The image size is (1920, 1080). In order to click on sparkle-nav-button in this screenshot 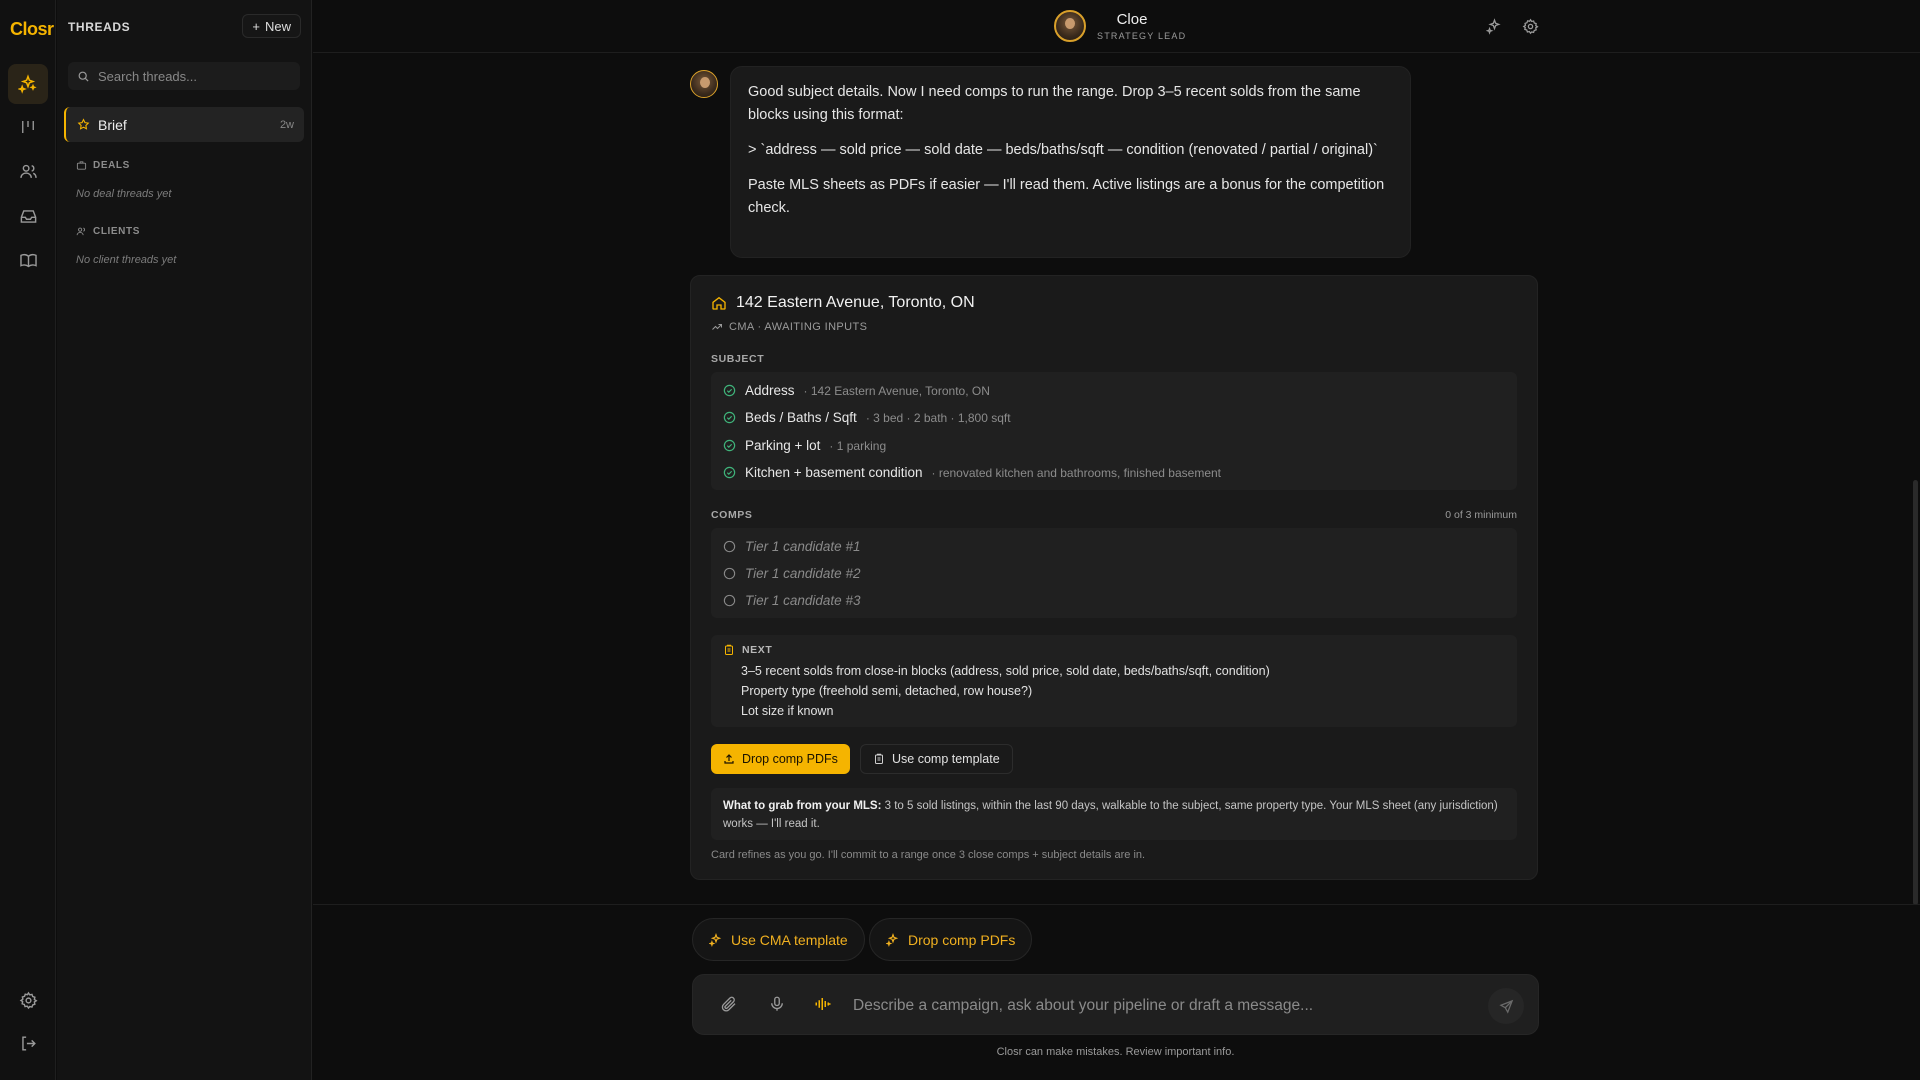, I will do `click(28, 84)`.